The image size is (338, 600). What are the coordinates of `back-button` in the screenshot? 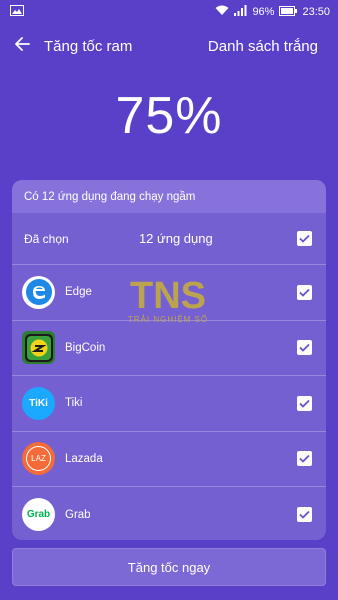 It's located at (22, 46).